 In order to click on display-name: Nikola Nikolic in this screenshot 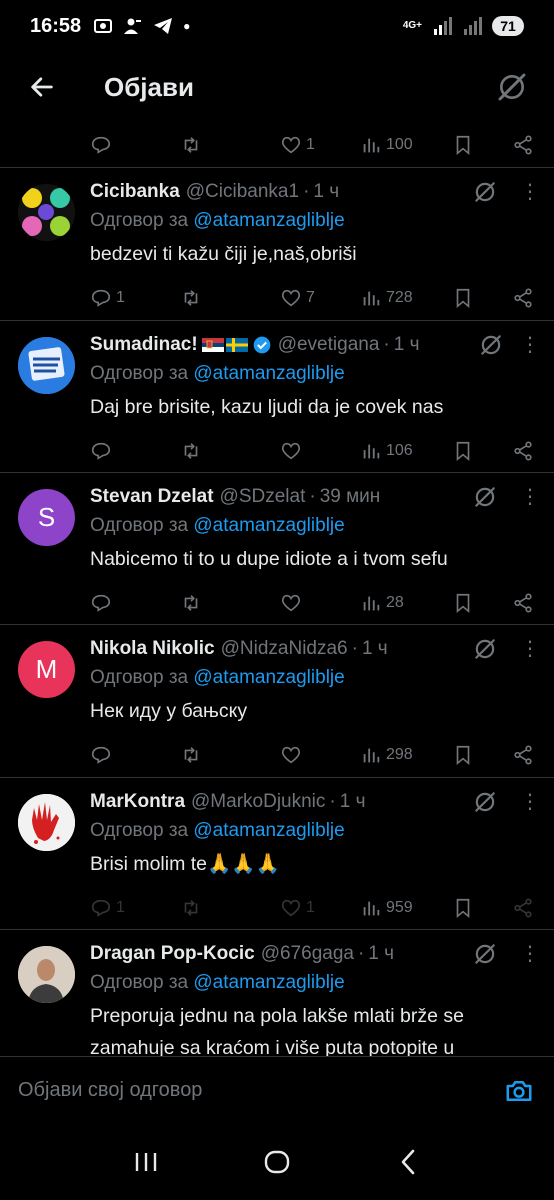, I will do `click(152, 649)`.